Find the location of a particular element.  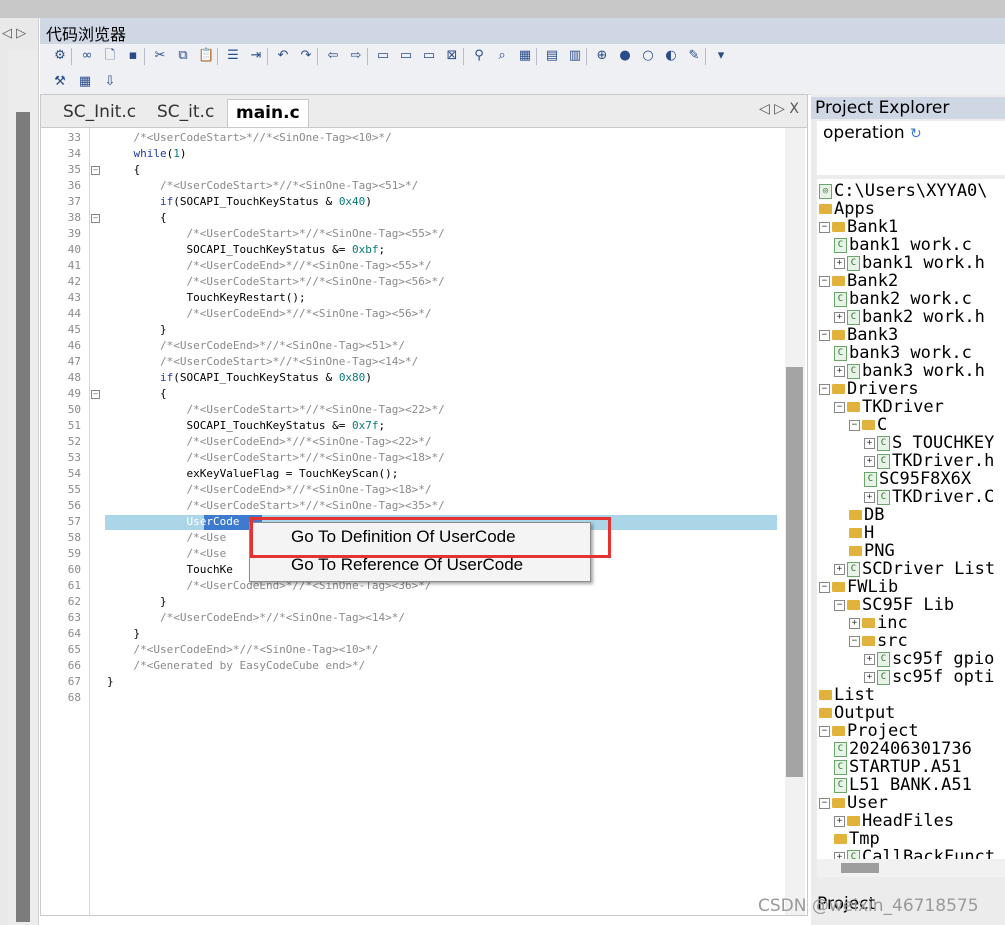

tree-node: + inc is located at coordinates (878, 623).